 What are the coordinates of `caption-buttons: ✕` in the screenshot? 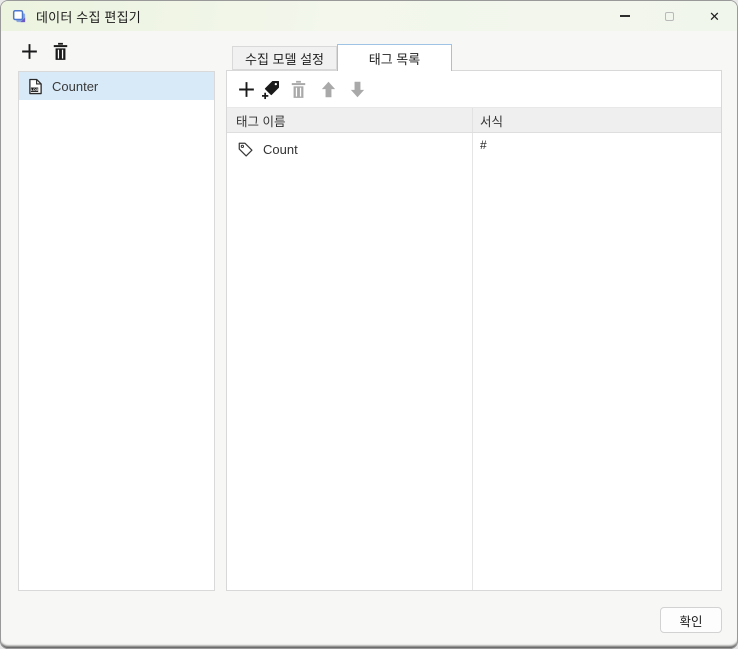 It's located at (669, 16).